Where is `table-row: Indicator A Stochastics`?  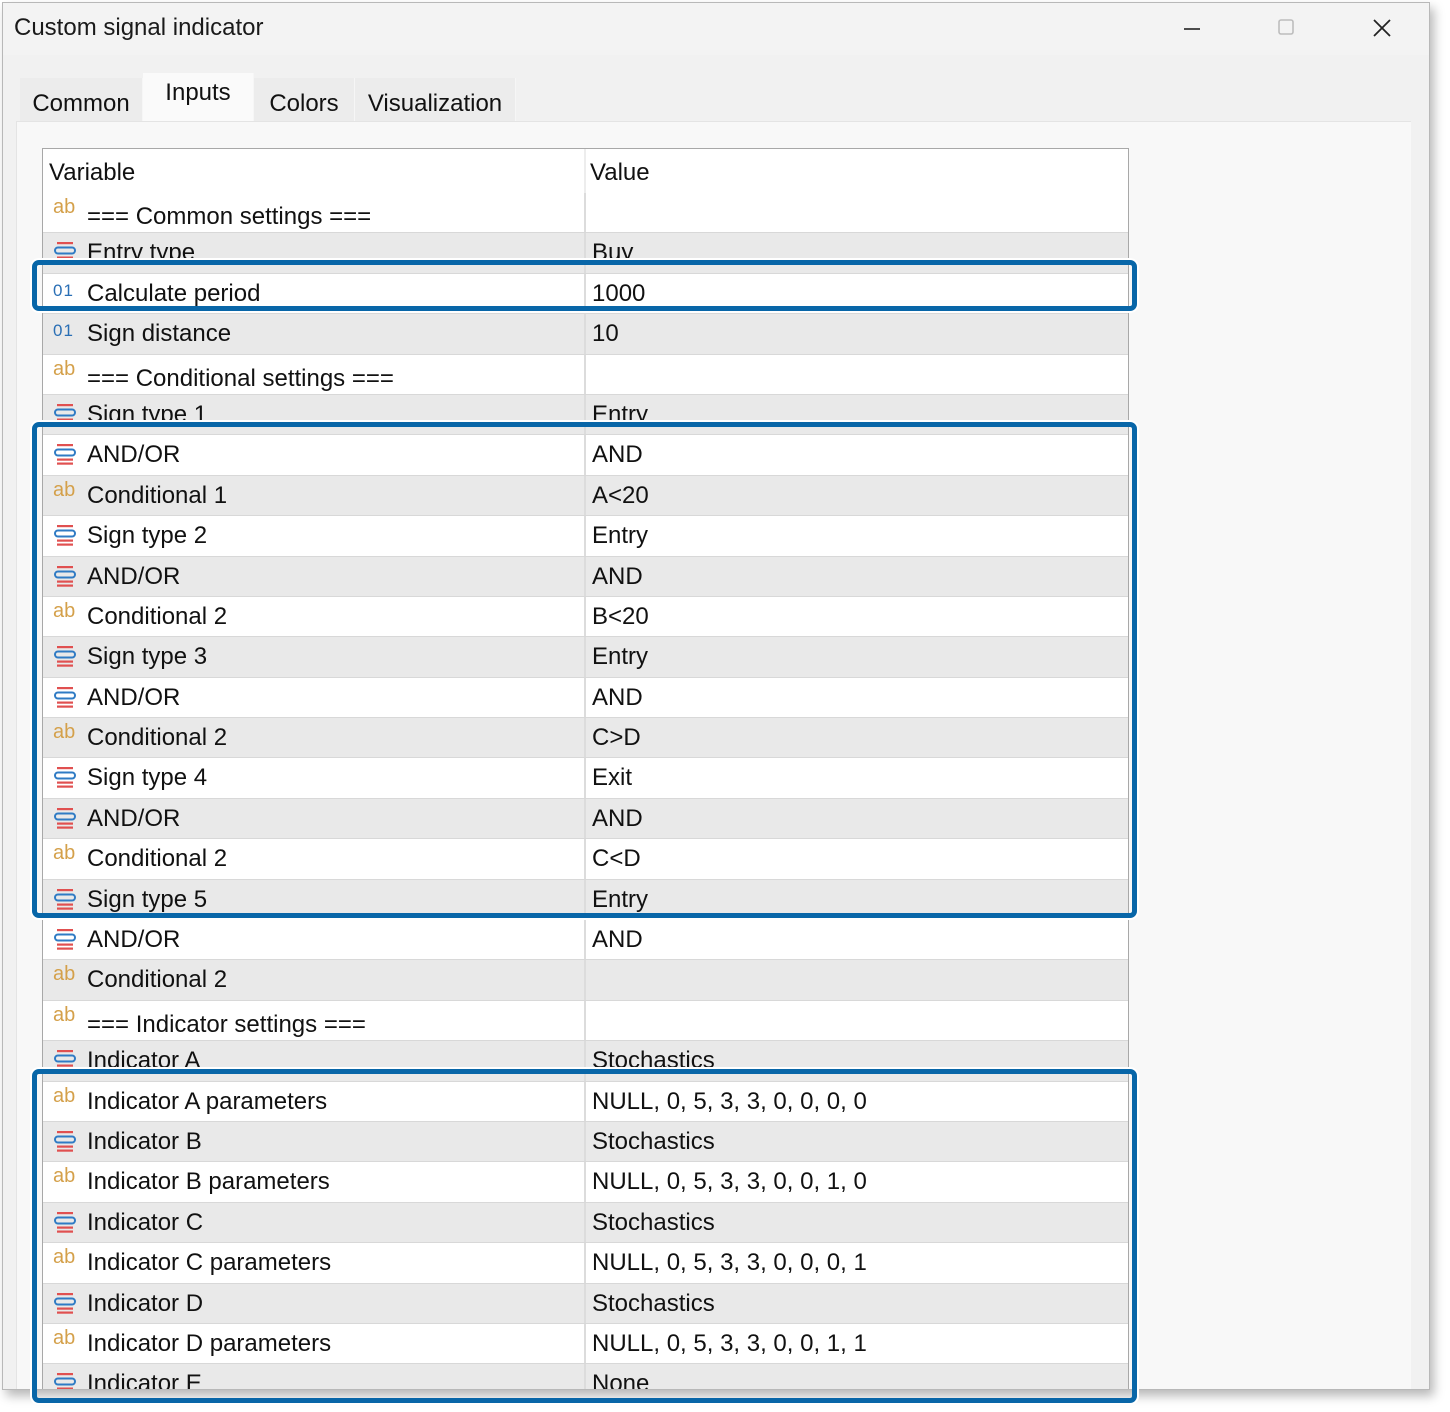 table-row: Indicator A Stochastics is located at coordinates (585, 1061).